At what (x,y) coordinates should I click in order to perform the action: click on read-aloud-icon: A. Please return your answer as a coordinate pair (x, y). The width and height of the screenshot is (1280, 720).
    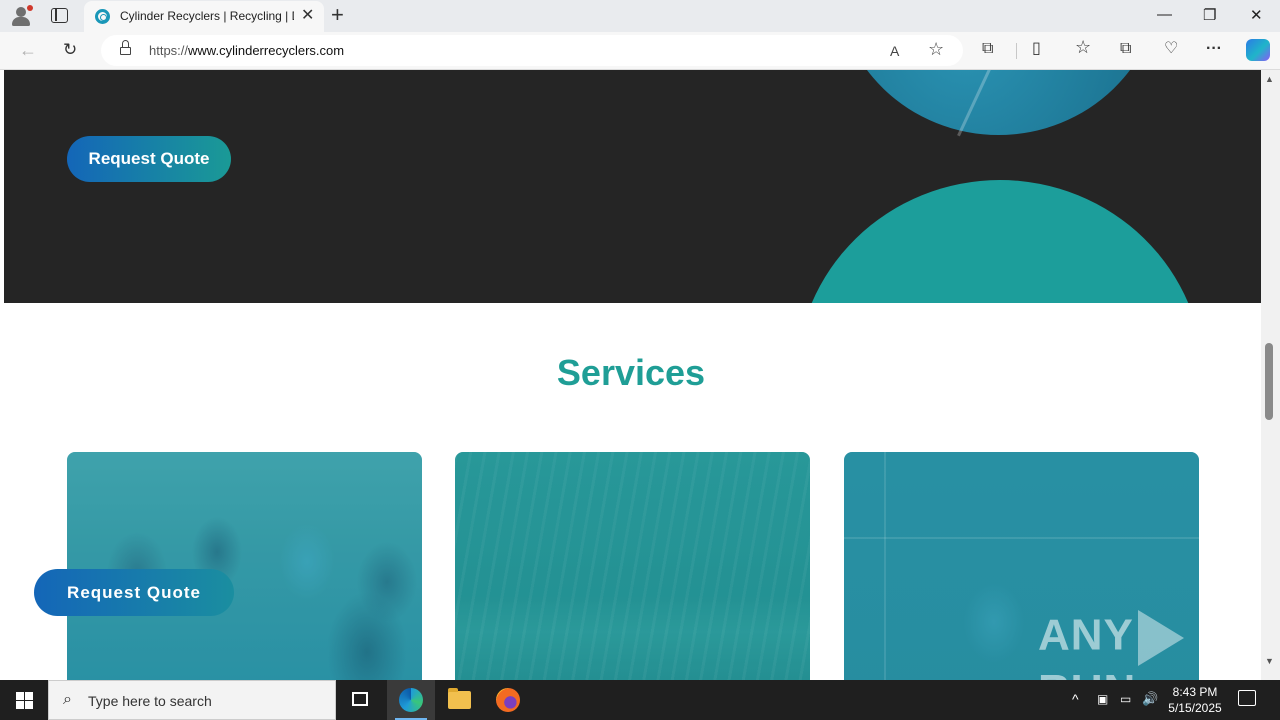
    Looking at the image, I should click on (894, 51).